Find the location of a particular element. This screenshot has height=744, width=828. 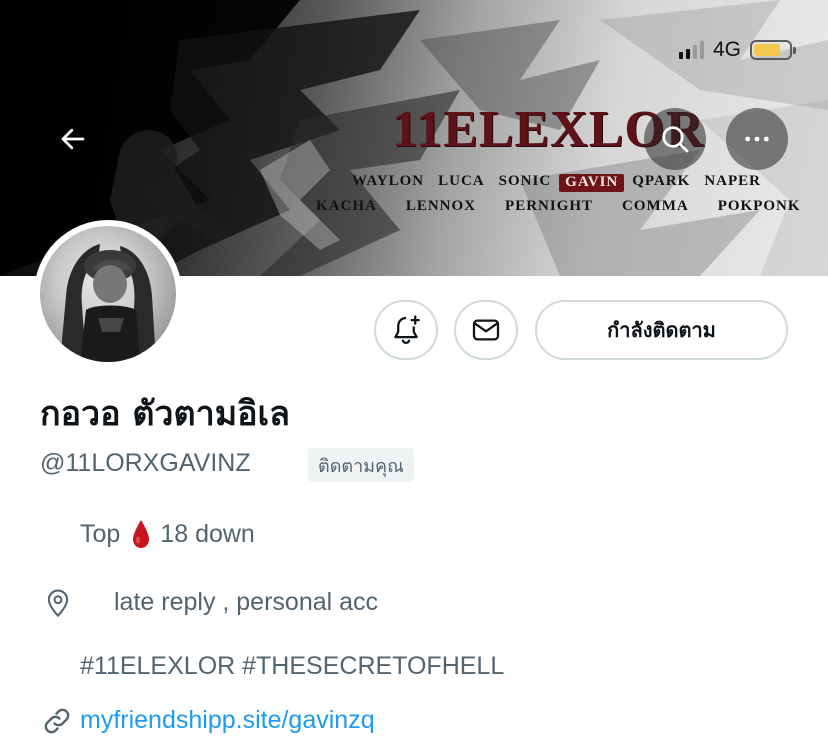

bio-text: 18 down is located at coordinates (207, 534).